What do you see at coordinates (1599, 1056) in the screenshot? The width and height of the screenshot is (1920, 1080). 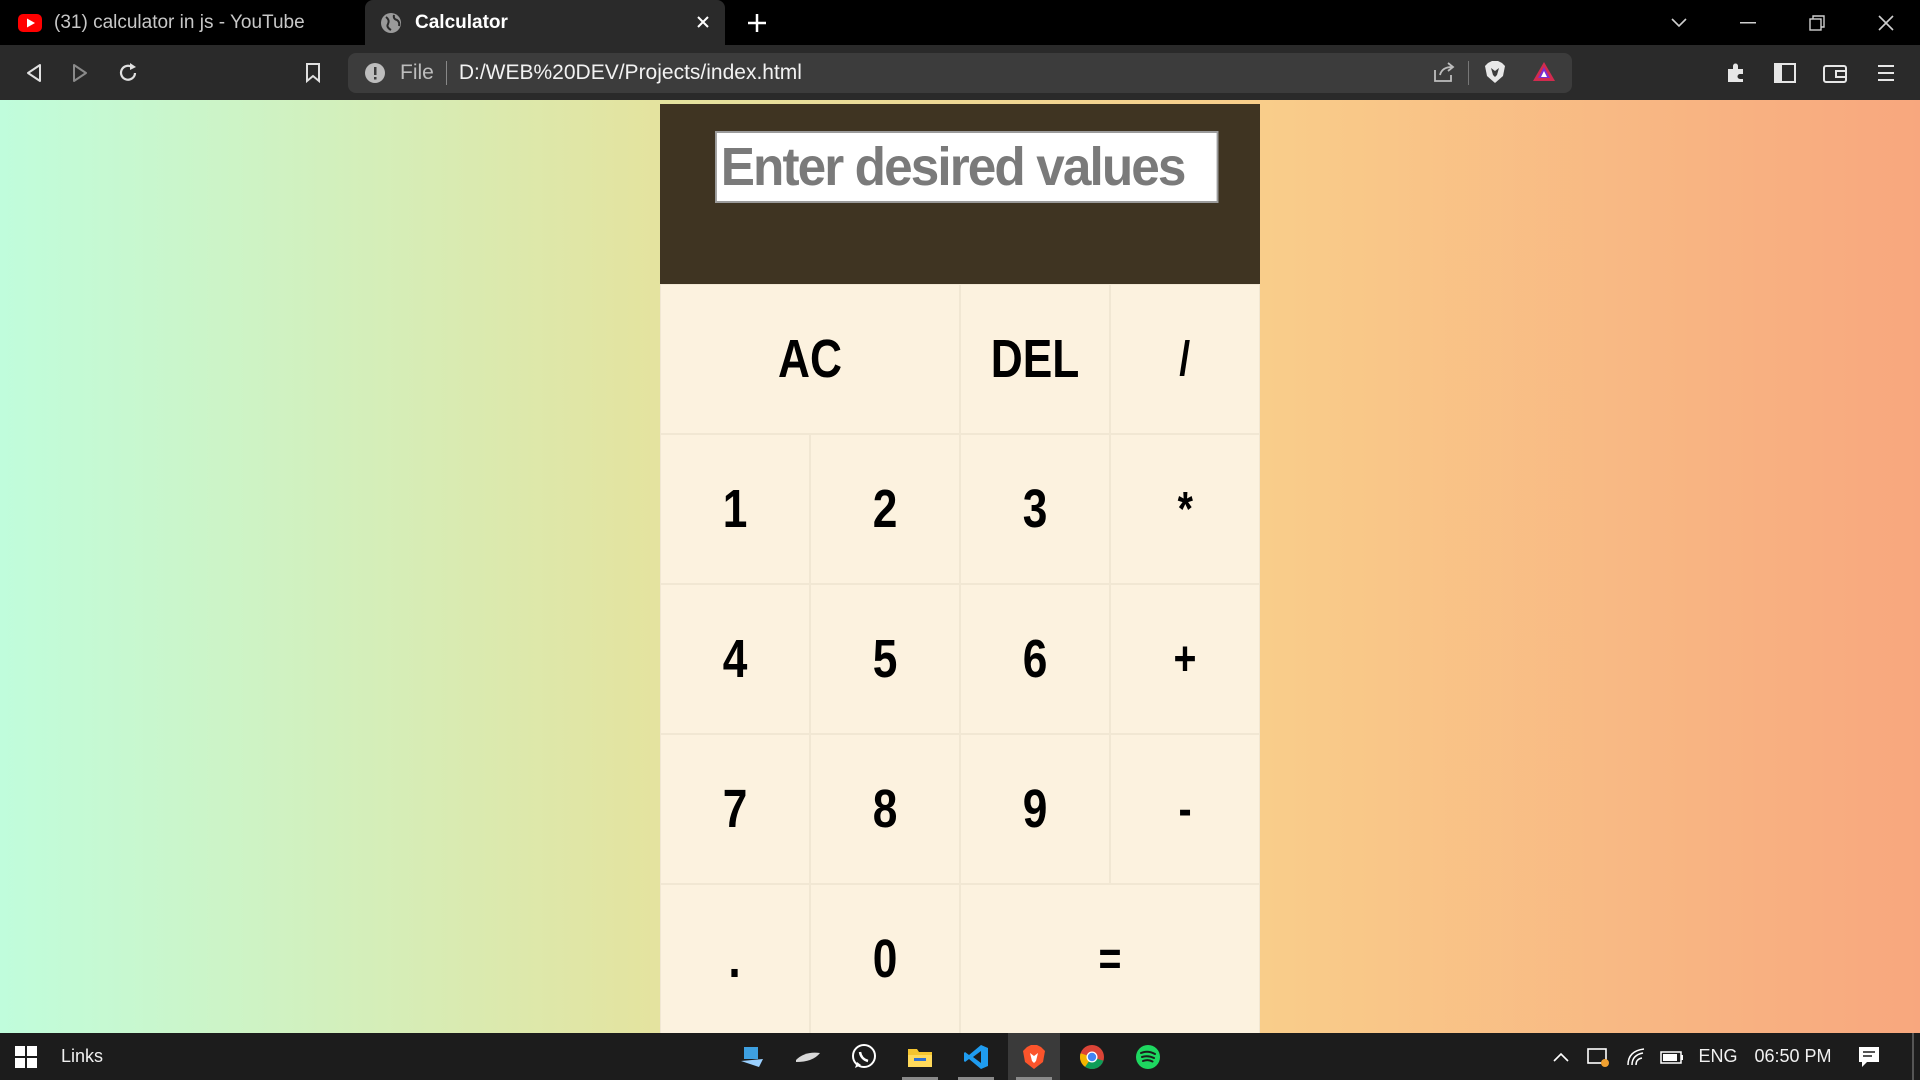 I see `sync-status-icon` at bounding box center [1599, 1056].